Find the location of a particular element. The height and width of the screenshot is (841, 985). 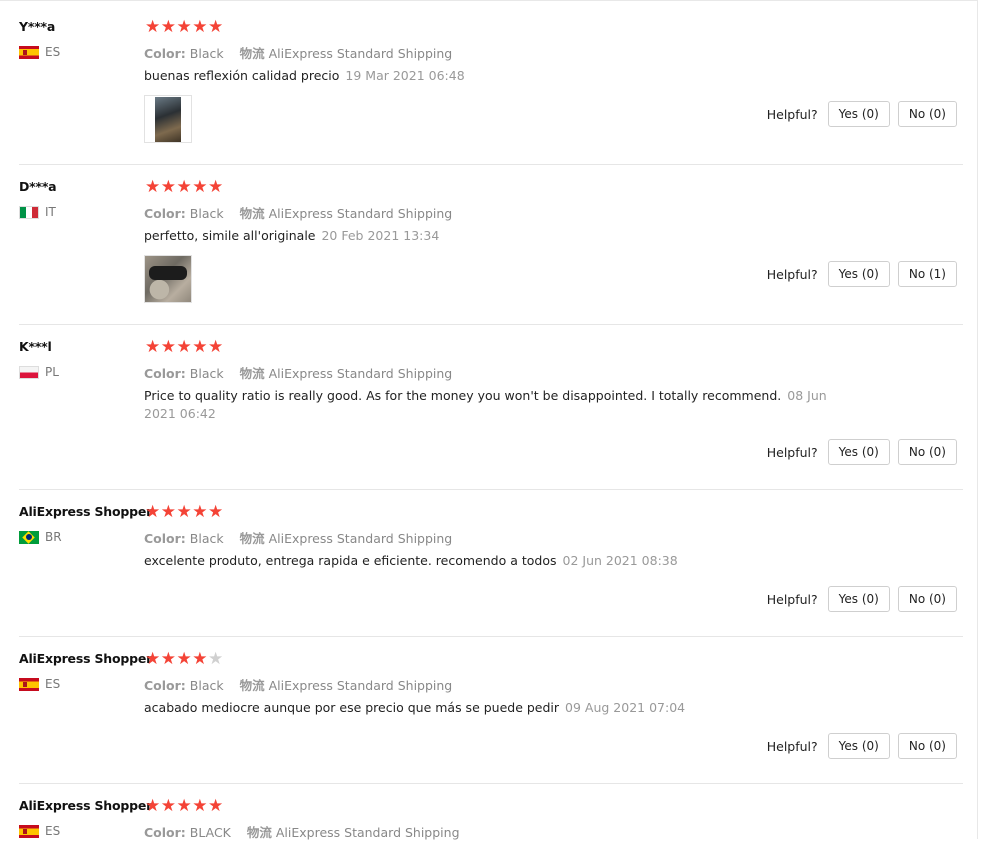

review-date: 19 Mar 2021 06:48 is located at coordinates (405, 75).